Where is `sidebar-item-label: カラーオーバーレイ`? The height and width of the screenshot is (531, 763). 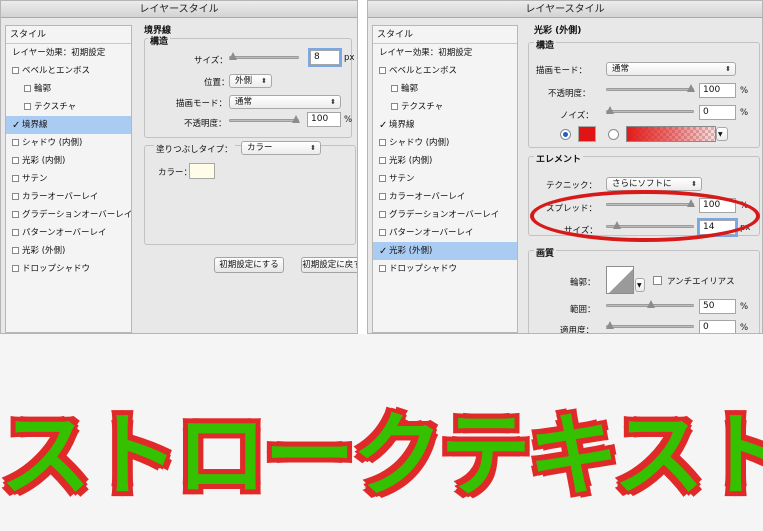
sidebar-item-label: カラーオーバーレイ is located at coordinates (60, 197).